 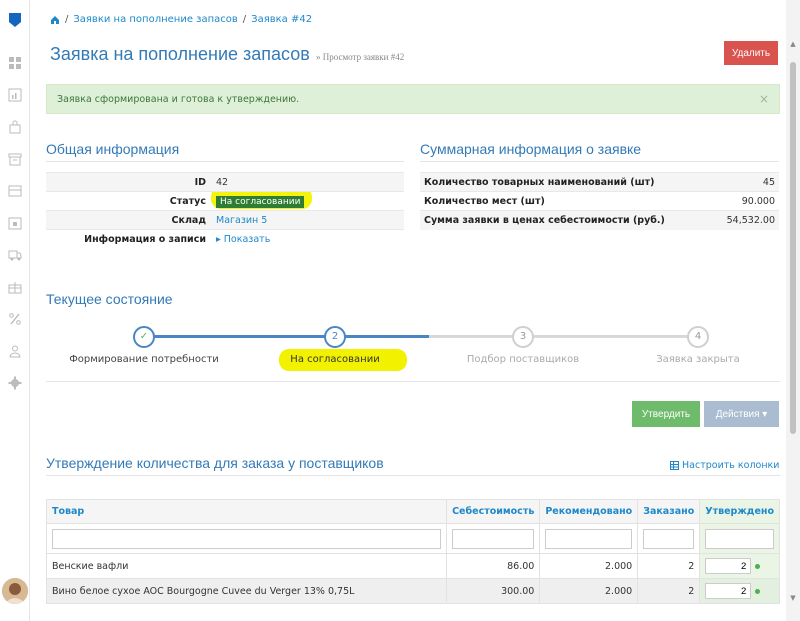 What do you see at coordinates (308, 239) in the screenshot?
I see `show-record-info-link: ▸ Показать` at bounding box center [308, 239].